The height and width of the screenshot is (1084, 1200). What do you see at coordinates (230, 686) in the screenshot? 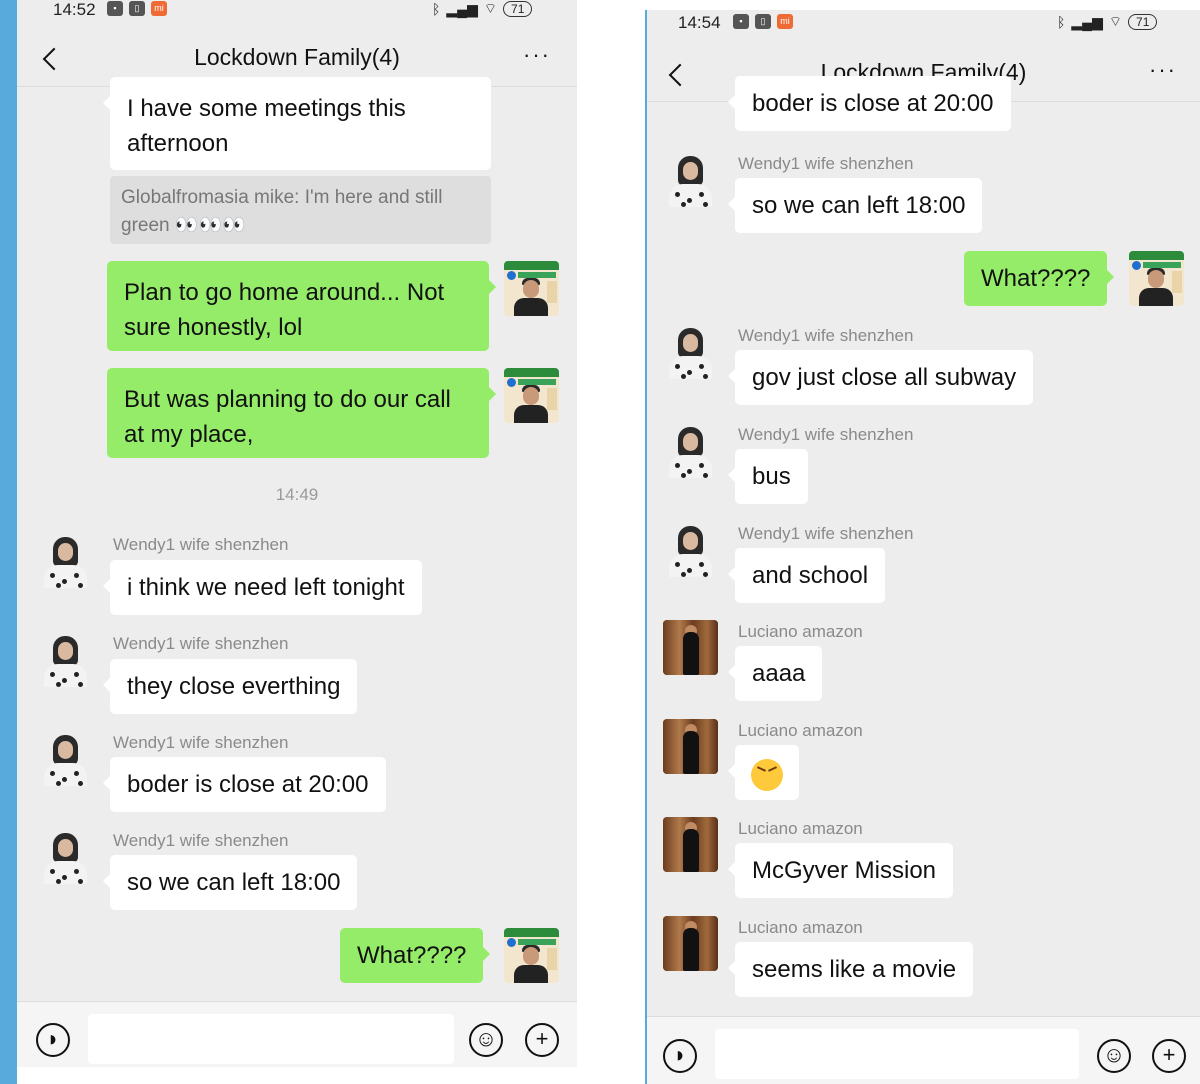
I see `incoming-message-bubble: they close everthing` at bounding box center [230, 686].